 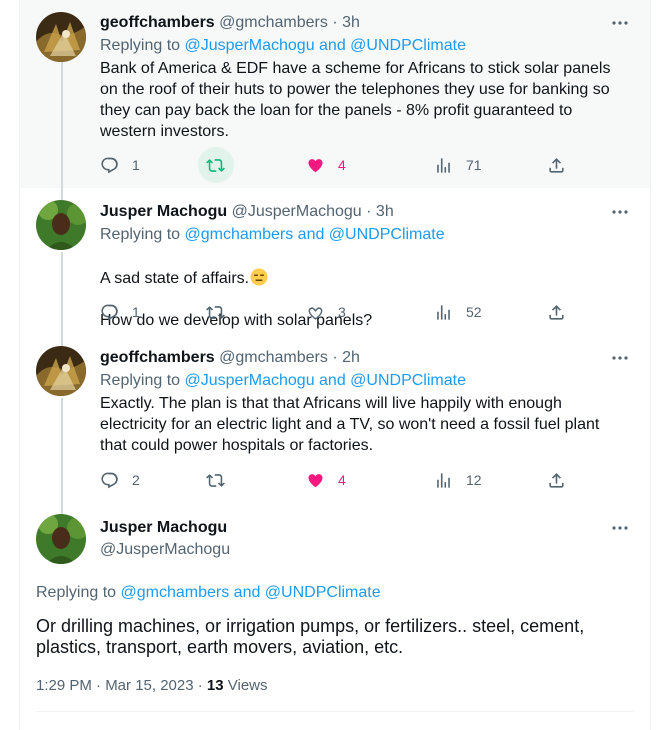 What do you see at coordinates (245, 685) in the screenshot?
I see `views-label: Views` at bounding box center [245, 685].